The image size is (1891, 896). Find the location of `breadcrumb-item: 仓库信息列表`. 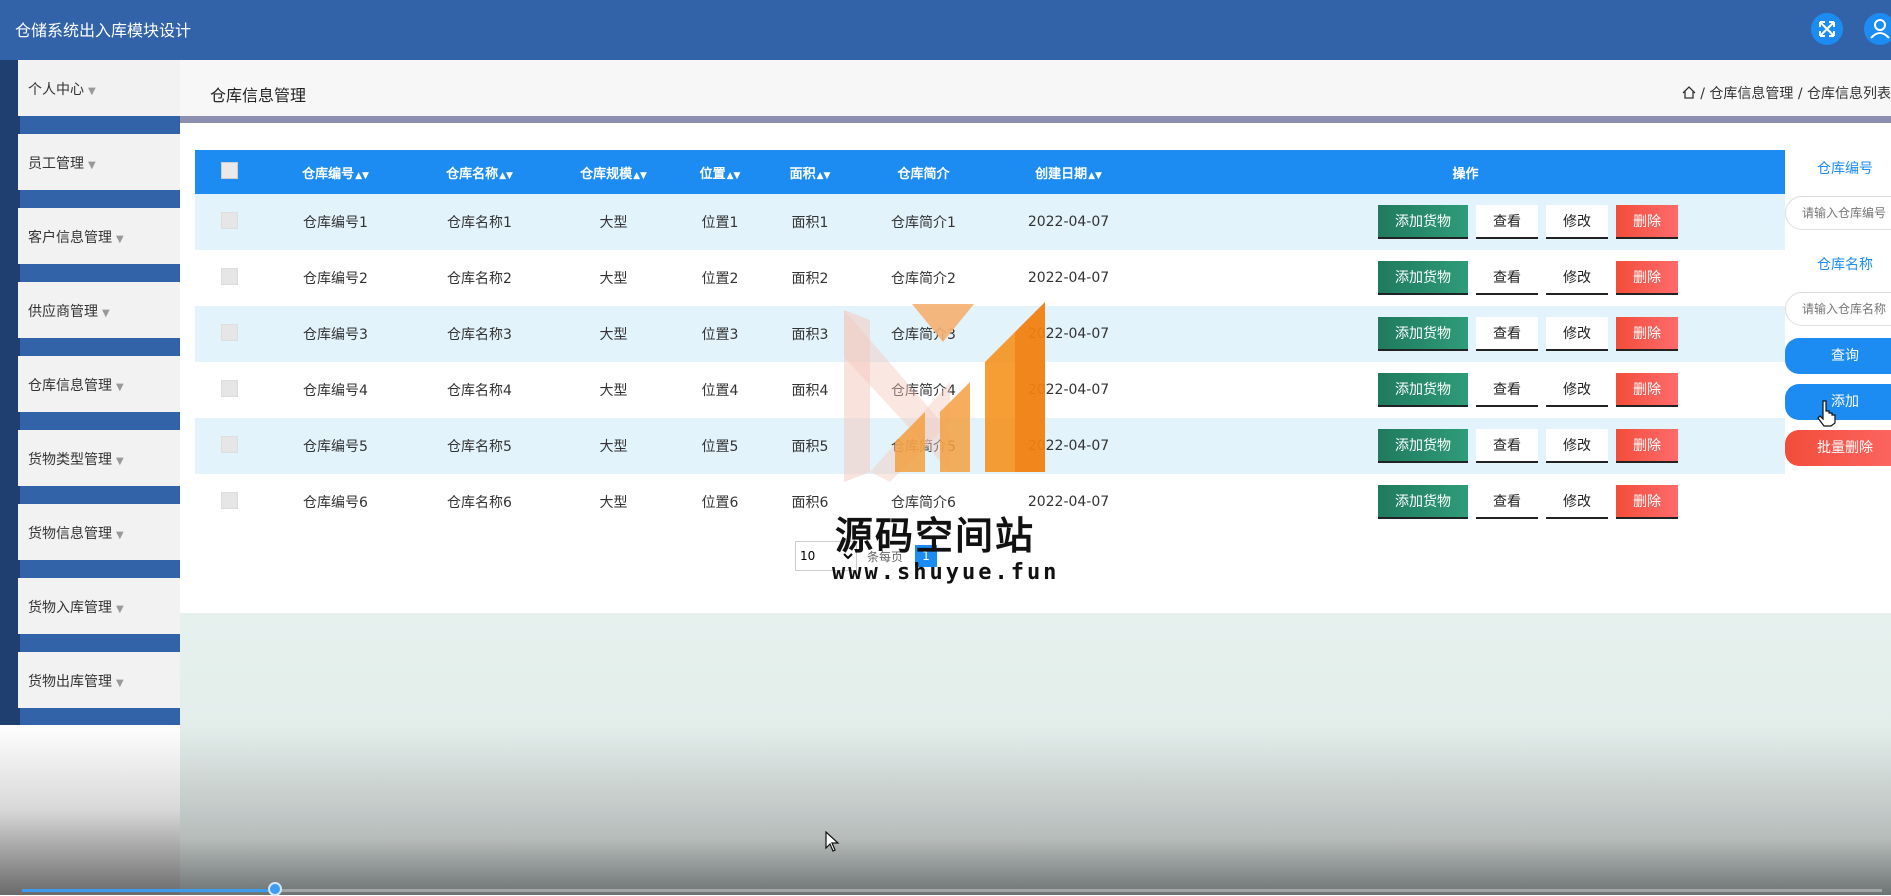

breadcrumb-item: 仓库信息列表 is located at coordinates (1849, 94).